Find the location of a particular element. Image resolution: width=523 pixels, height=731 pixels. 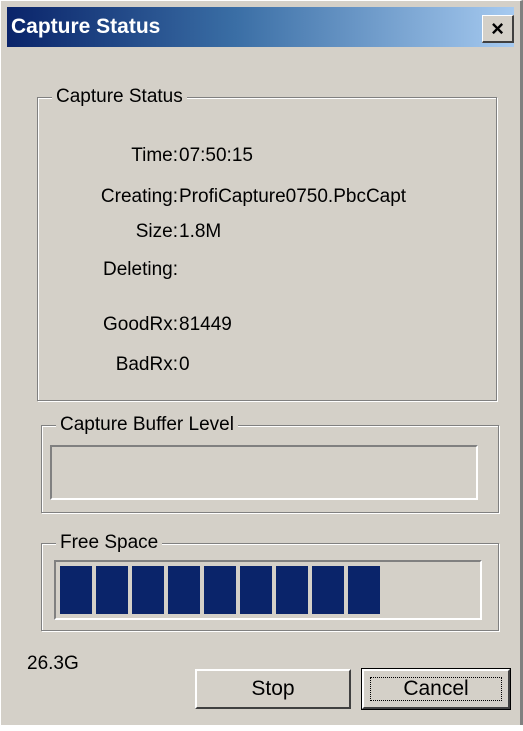

free-space-group: Free Space is located at coordinates (270, 581).